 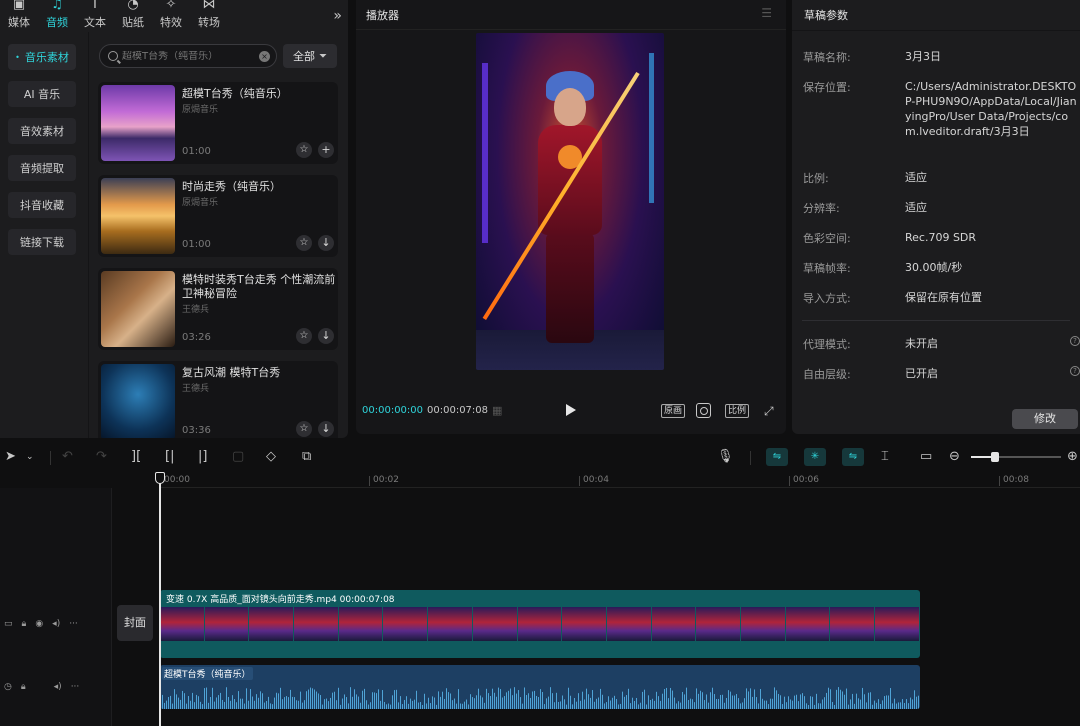 What do you see at coordinates (42, 168) in the screenshot?
I see `category-audio-extract: 音频提取` at bounding box center [42, 168].